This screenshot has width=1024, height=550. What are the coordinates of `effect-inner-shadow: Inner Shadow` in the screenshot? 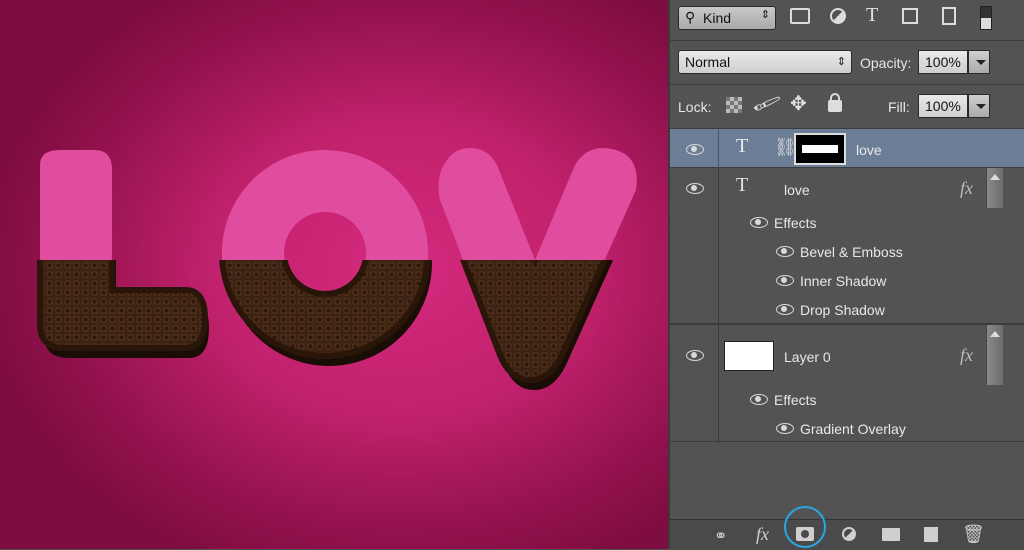 It's located at (843, 281).